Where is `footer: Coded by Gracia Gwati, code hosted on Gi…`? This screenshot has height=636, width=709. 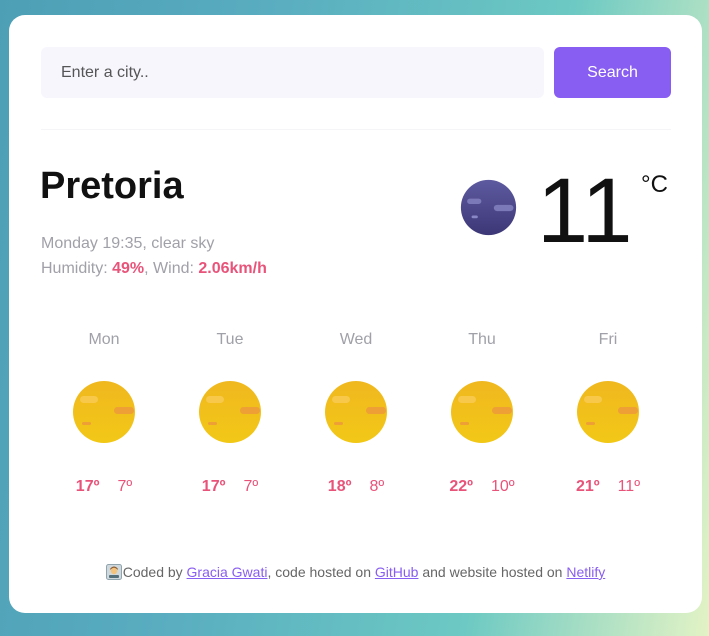
footer: Coded by Gracia Gwati, code hosted on Gi… is located at coordinates (355, 572).